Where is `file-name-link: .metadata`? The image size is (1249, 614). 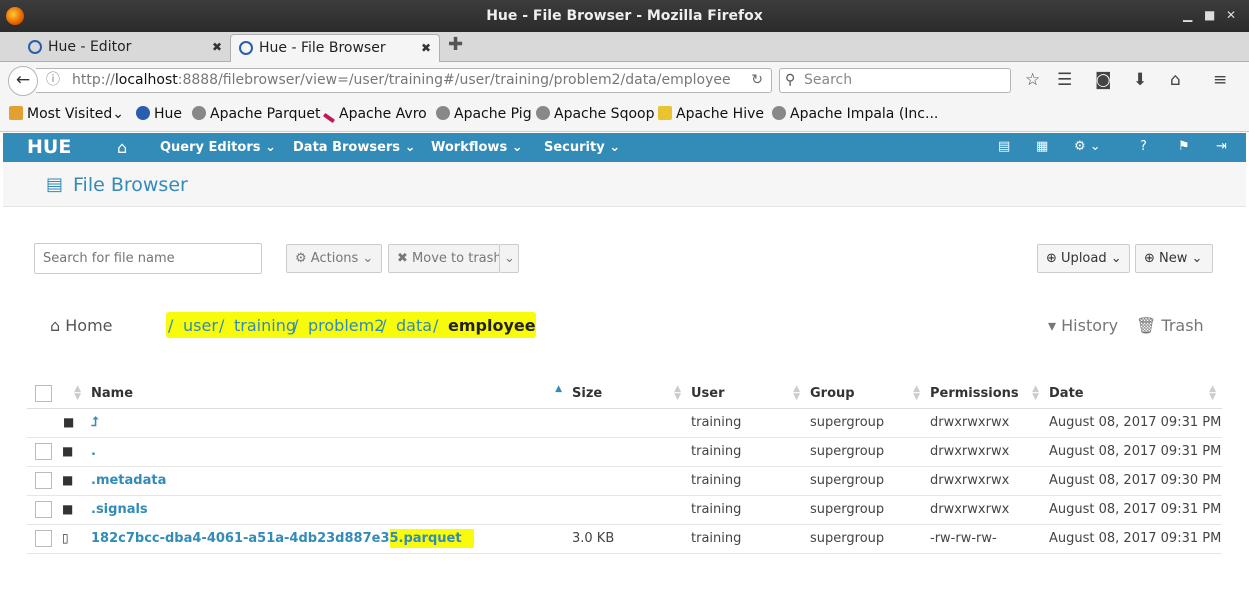 file-name-link: .metadata is located at coordinates (128, 480).